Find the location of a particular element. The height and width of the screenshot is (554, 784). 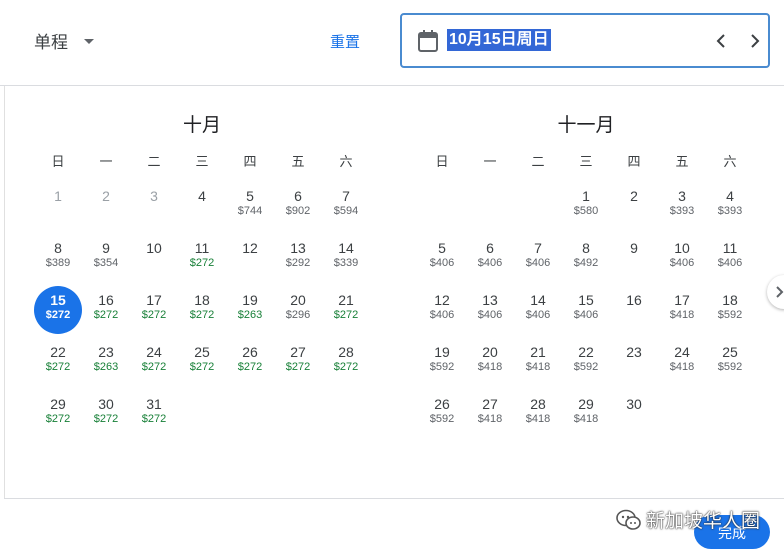

day-cell: 6 $902 is located at coordinates (298, 206).